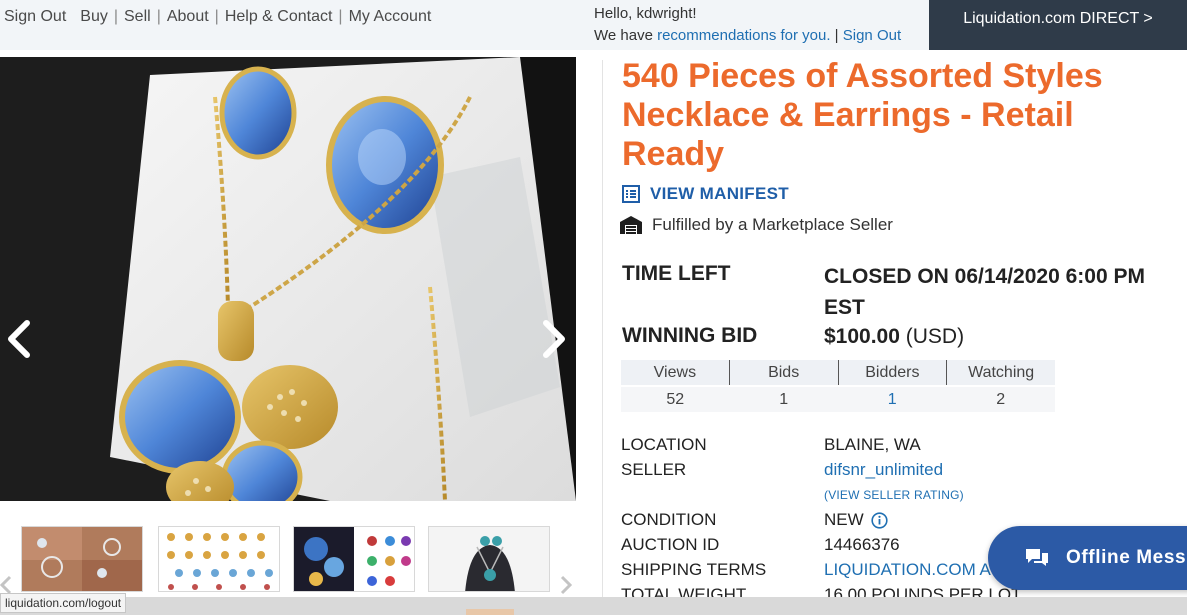  I want to click on chevron-left-icon, so click(19, 339).